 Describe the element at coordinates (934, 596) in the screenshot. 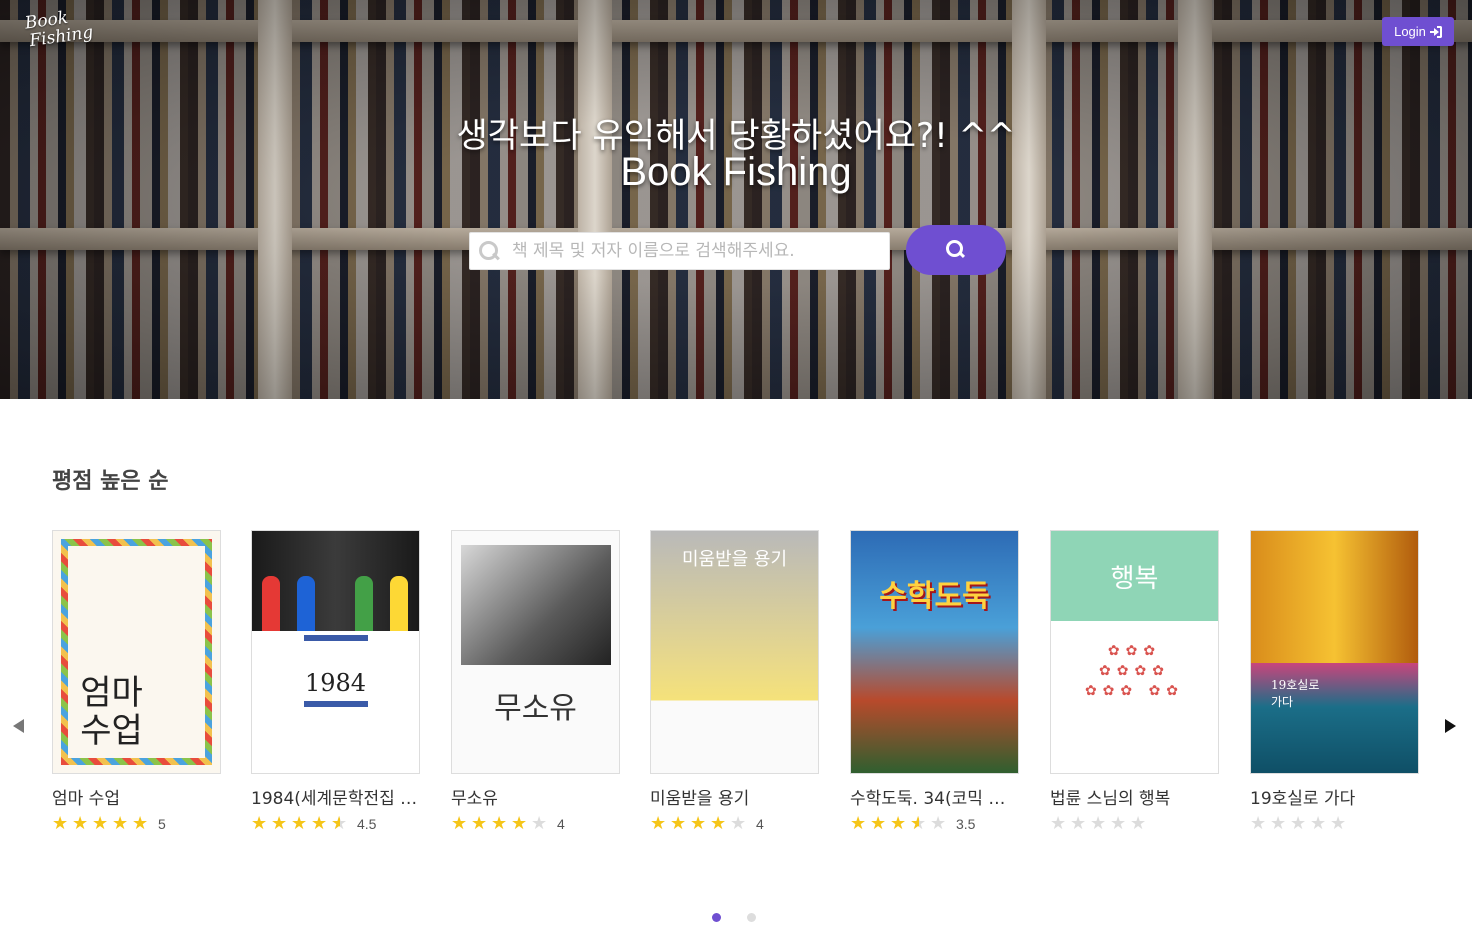

I see `cover-title: 수학도둑` at that location.